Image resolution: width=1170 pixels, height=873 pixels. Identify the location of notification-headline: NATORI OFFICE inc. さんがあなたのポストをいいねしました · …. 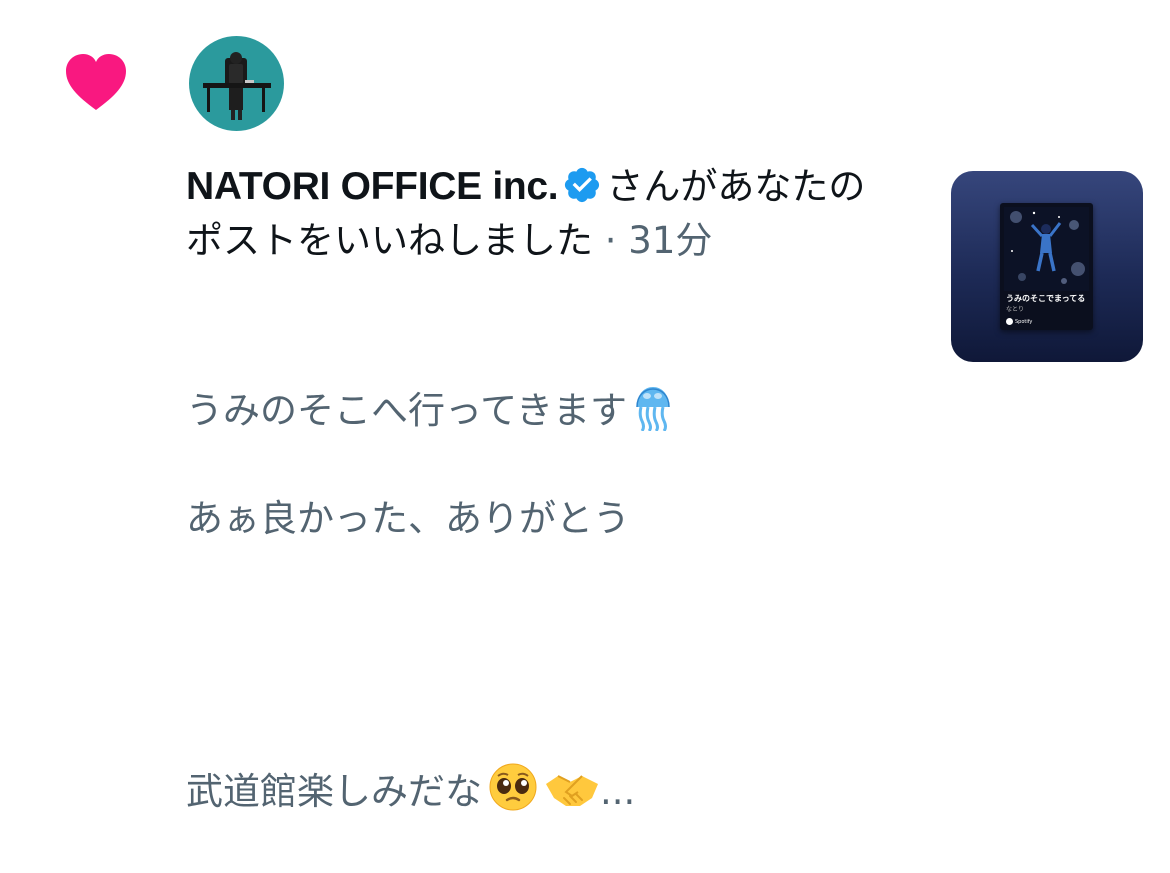
(536, 214).